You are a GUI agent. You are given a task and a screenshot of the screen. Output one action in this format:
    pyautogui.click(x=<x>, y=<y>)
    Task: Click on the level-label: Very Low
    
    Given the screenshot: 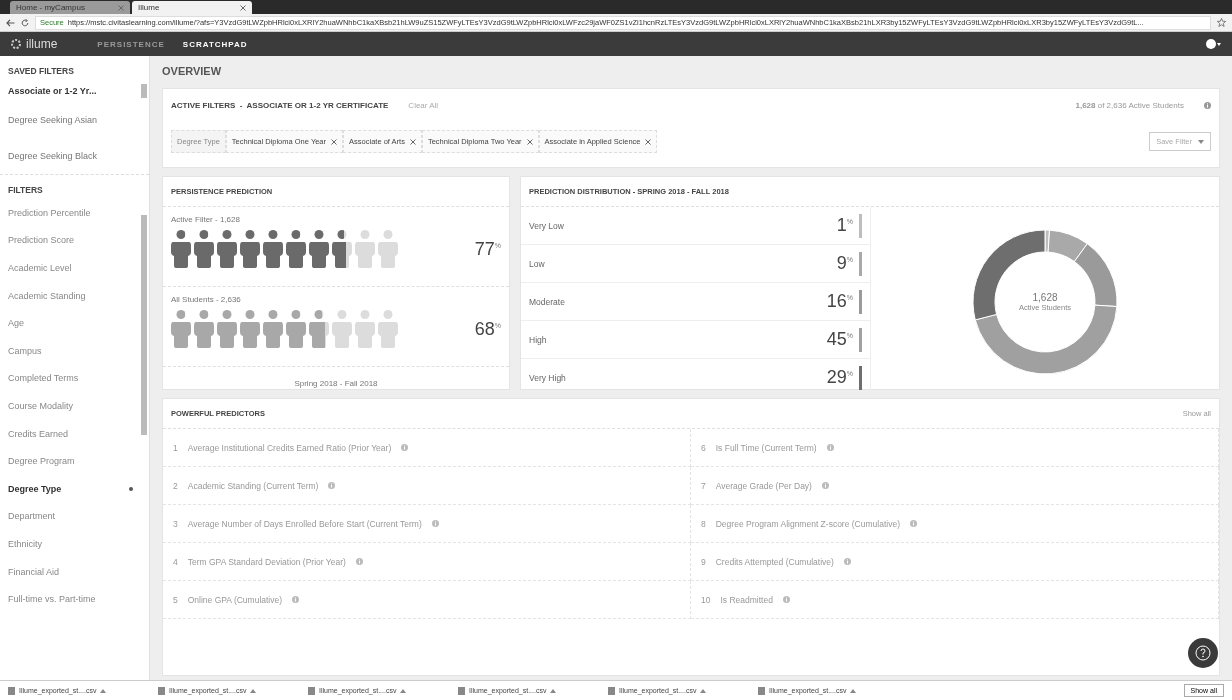 What is the action you would take?
    pyautogui.click(x=546, y=225)
    